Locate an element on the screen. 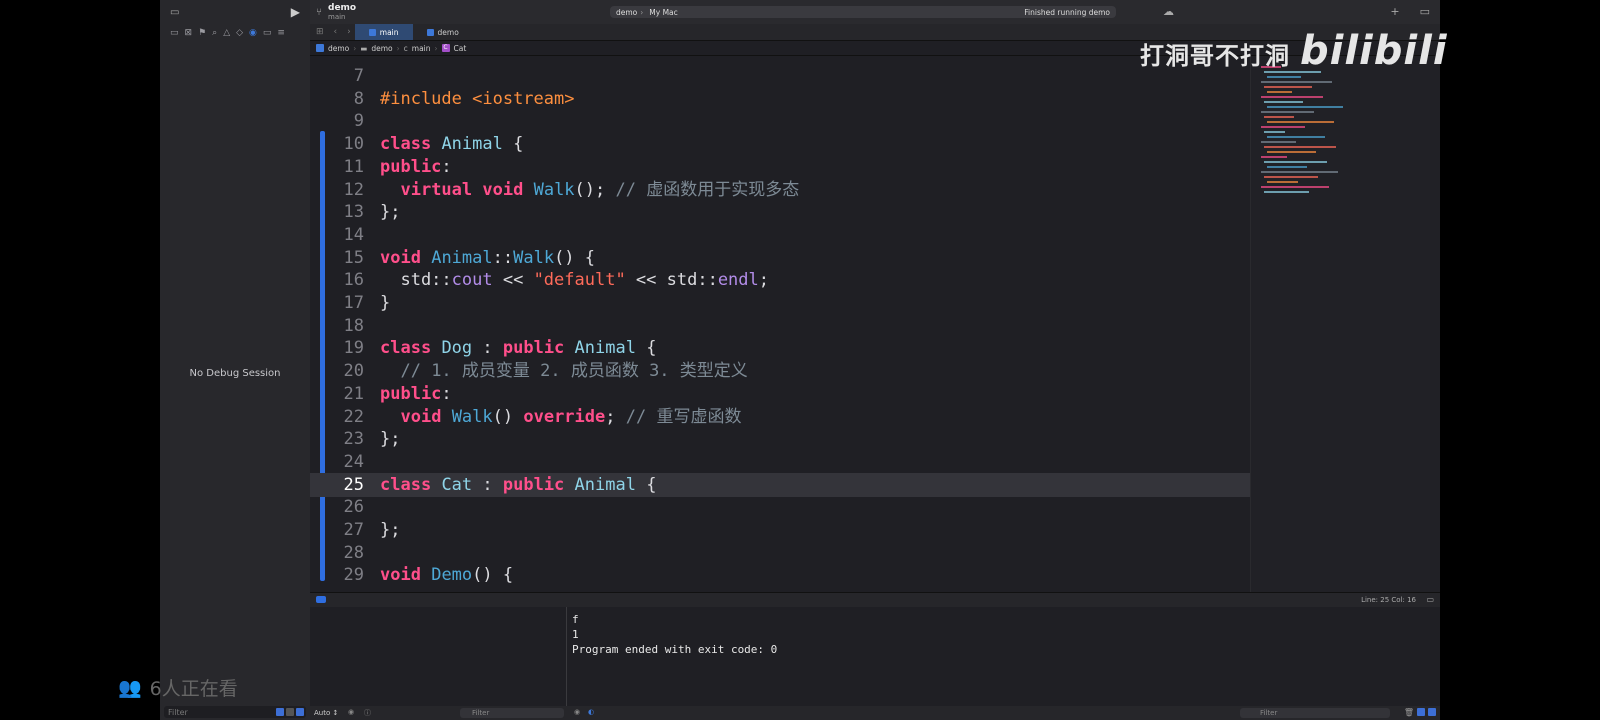 This screenshot has height=720, width=1600. breadcrumb-item: main is located at coordinates (421, 48).